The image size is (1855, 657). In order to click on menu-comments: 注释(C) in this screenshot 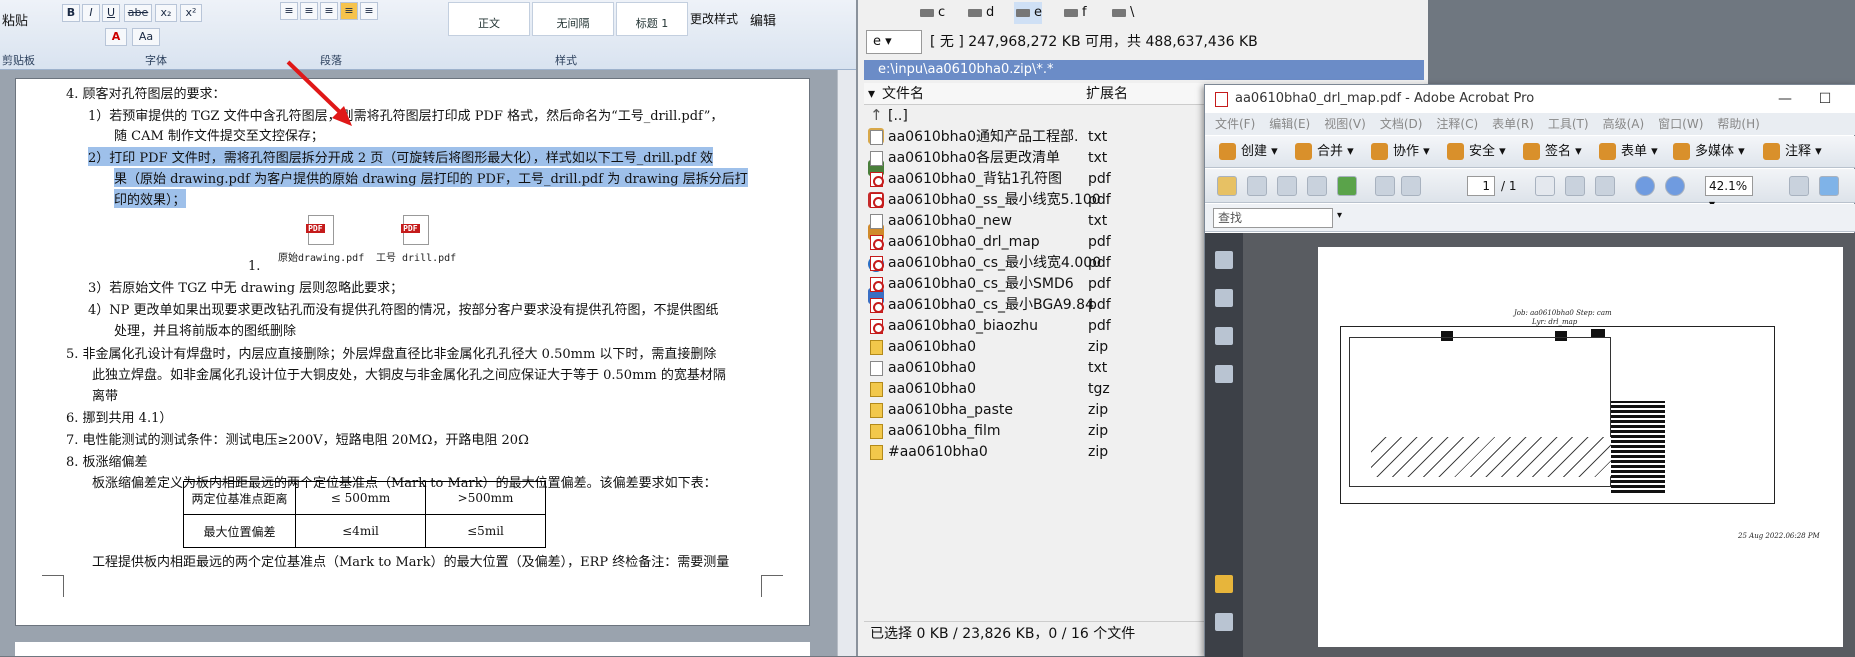, I will do `click(1457, 124)`.